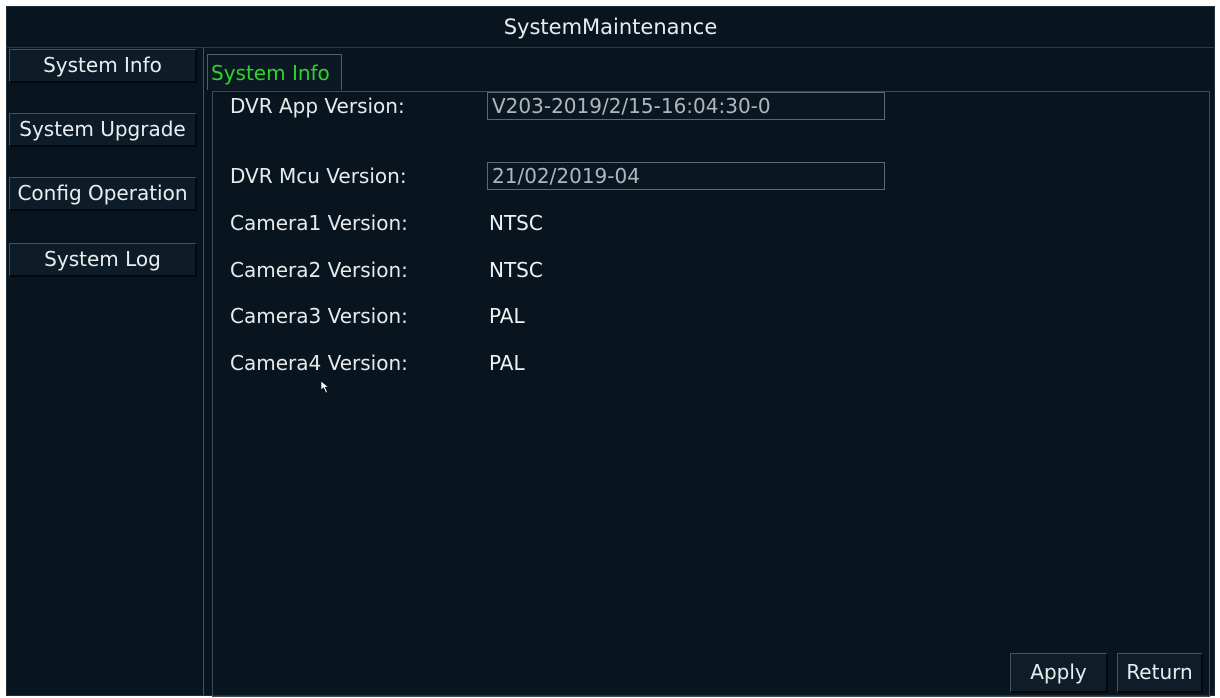 The height and width of the screenshot is (698, 1220). Describe the element at coordinates (516, 270) in the screenshot. I see `camera2-version-value: NTSC` at that location.